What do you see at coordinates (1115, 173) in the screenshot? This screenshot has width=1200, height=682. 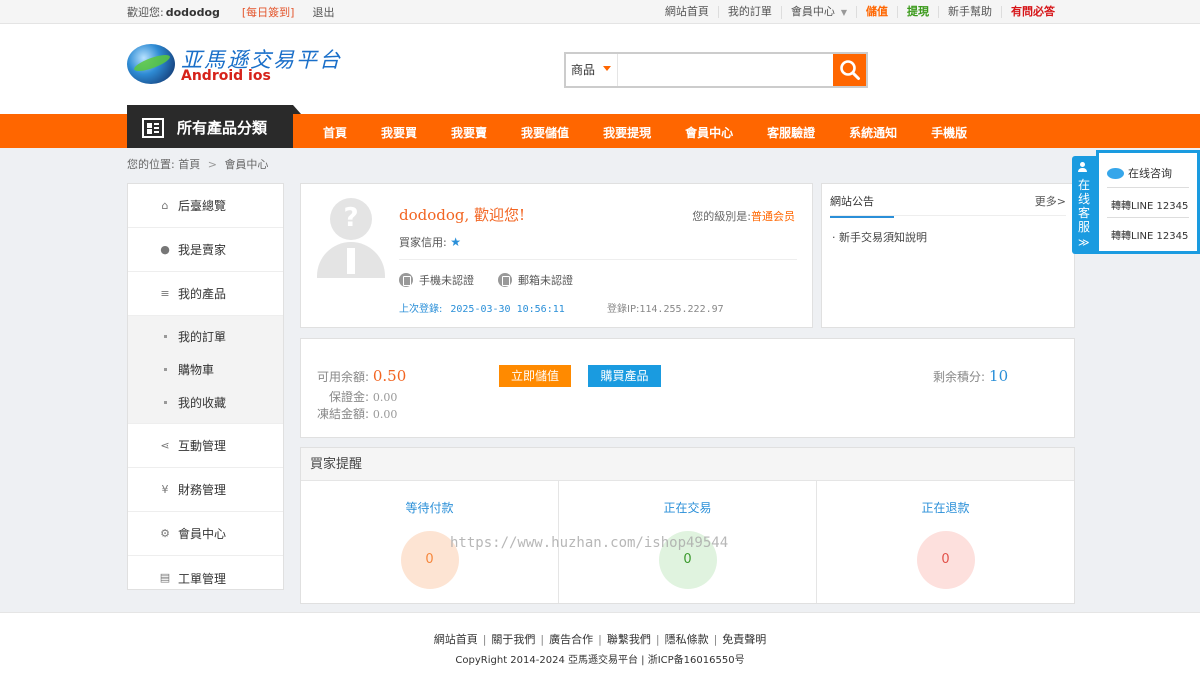 I see `chat-bubble-icon` at bounding box center [1115, 173].